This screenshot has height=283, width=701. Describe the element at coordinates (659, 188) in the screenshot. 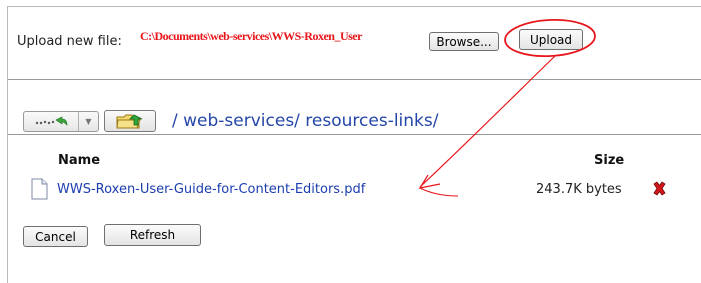

I see `delete-x-icon` at that location.